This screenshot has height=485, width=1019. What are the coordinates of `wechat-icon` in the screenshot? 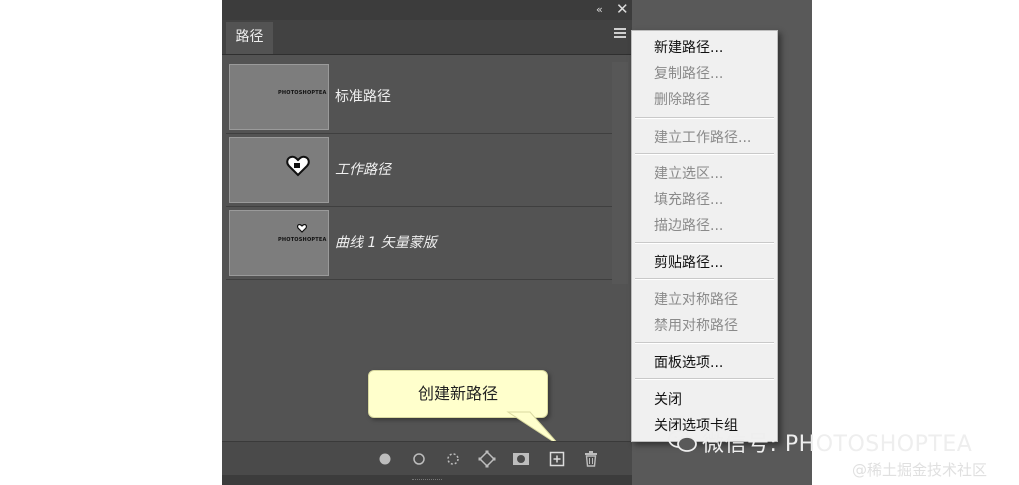 It's located at (682, 441).